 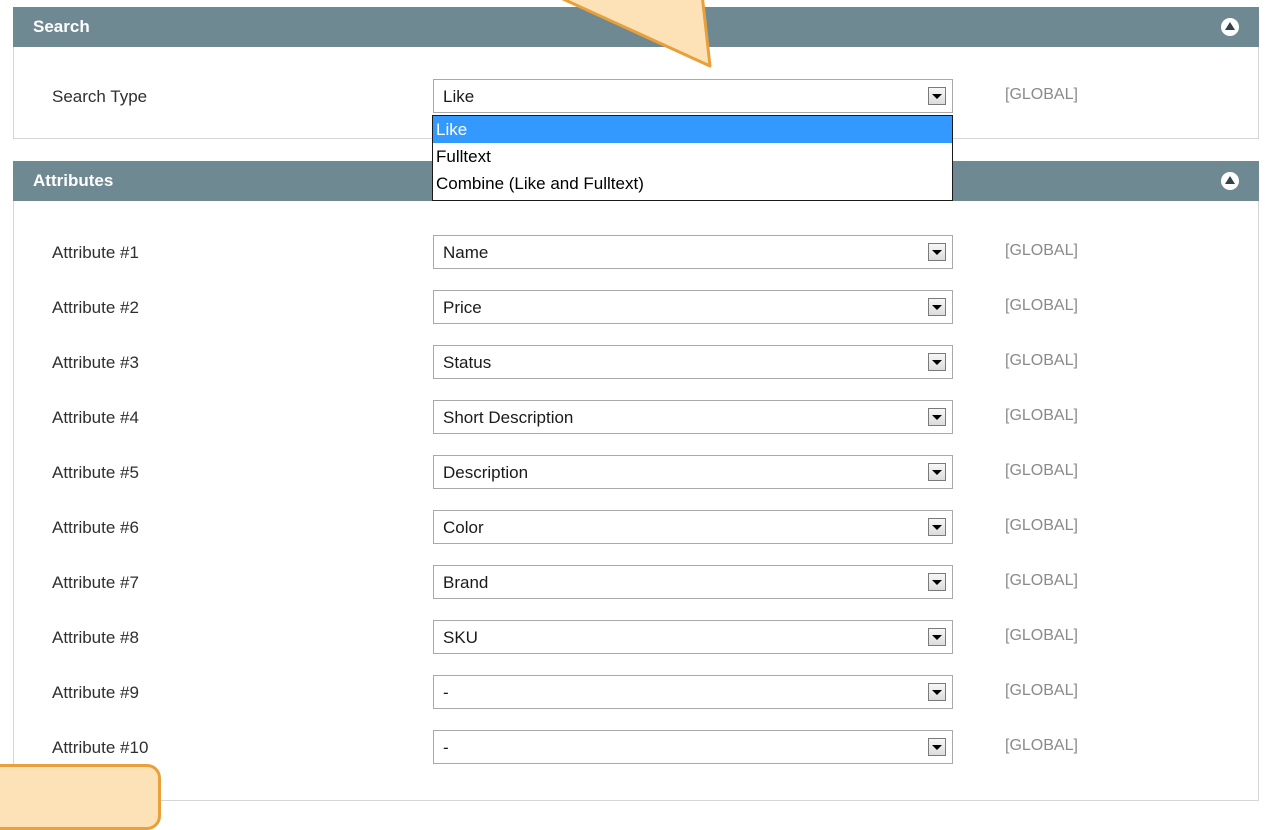 I want to click on attribute-row: Attribute #9 - [GLOBAL], so click(x=636, y=693).